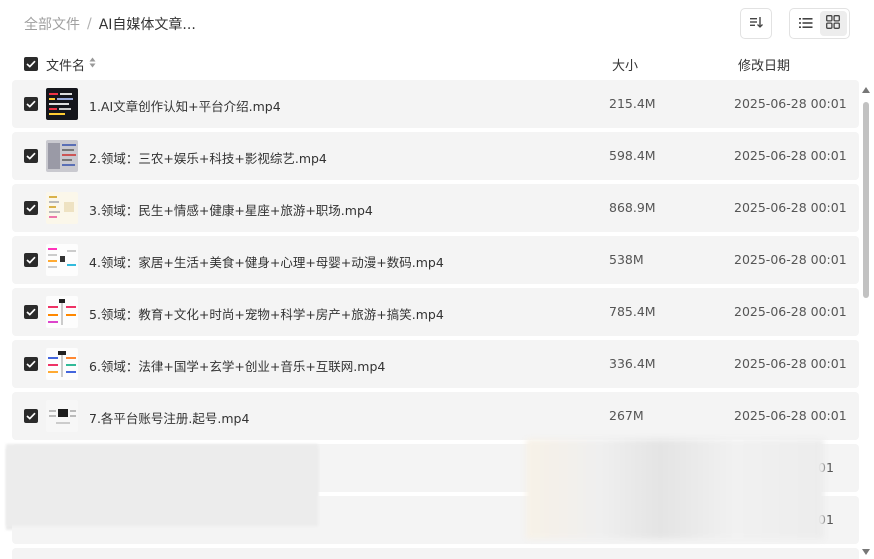 The image size is (874, 559). I want to click on view-toggle, so click(819, 23).